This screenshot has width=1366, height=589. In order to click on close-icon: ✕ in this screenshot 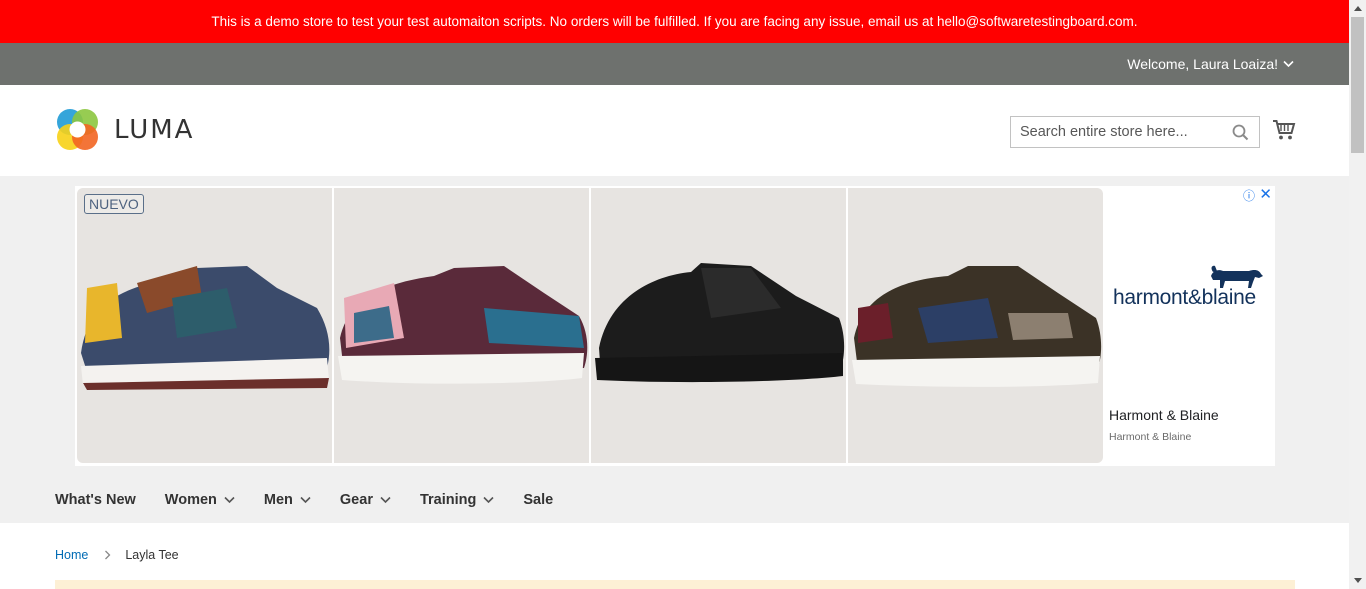, I will do `click(1265, 194)`.